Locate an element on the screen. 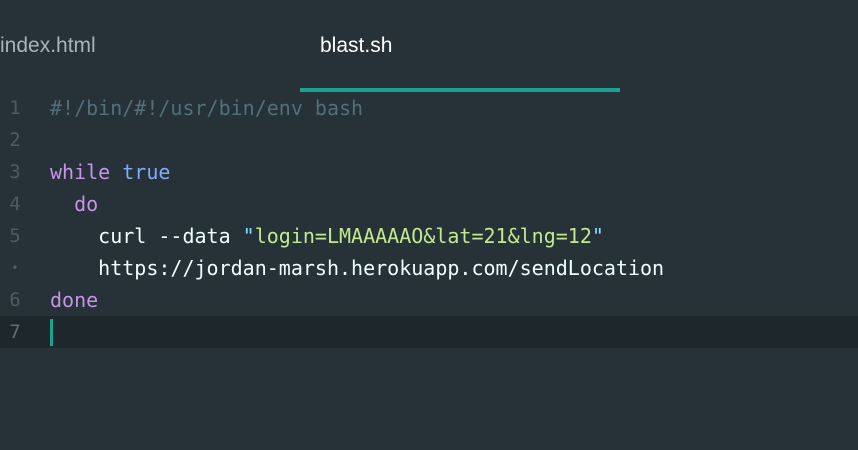  line-number: 1 is located at coordinates (15, 108).